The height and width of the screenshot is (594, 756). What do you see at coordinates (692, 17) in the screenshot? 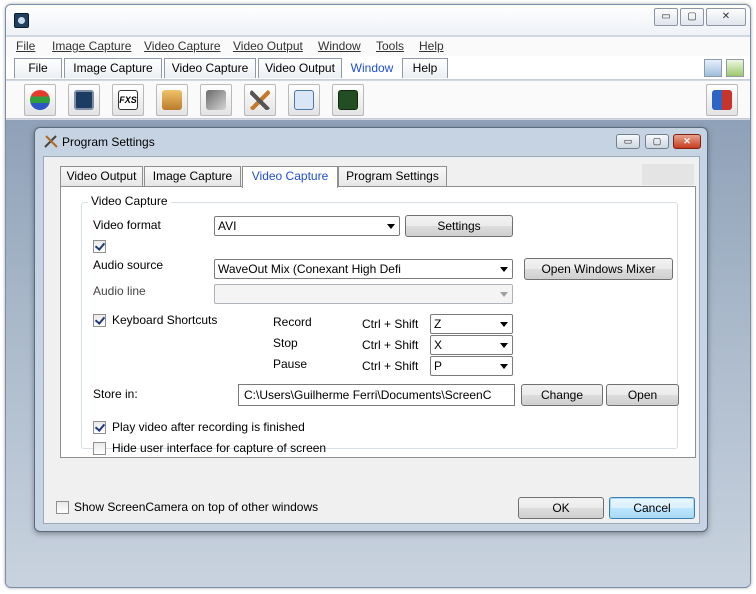
I see `app-maximize-button: ▢` at bounding box center [692, 17].